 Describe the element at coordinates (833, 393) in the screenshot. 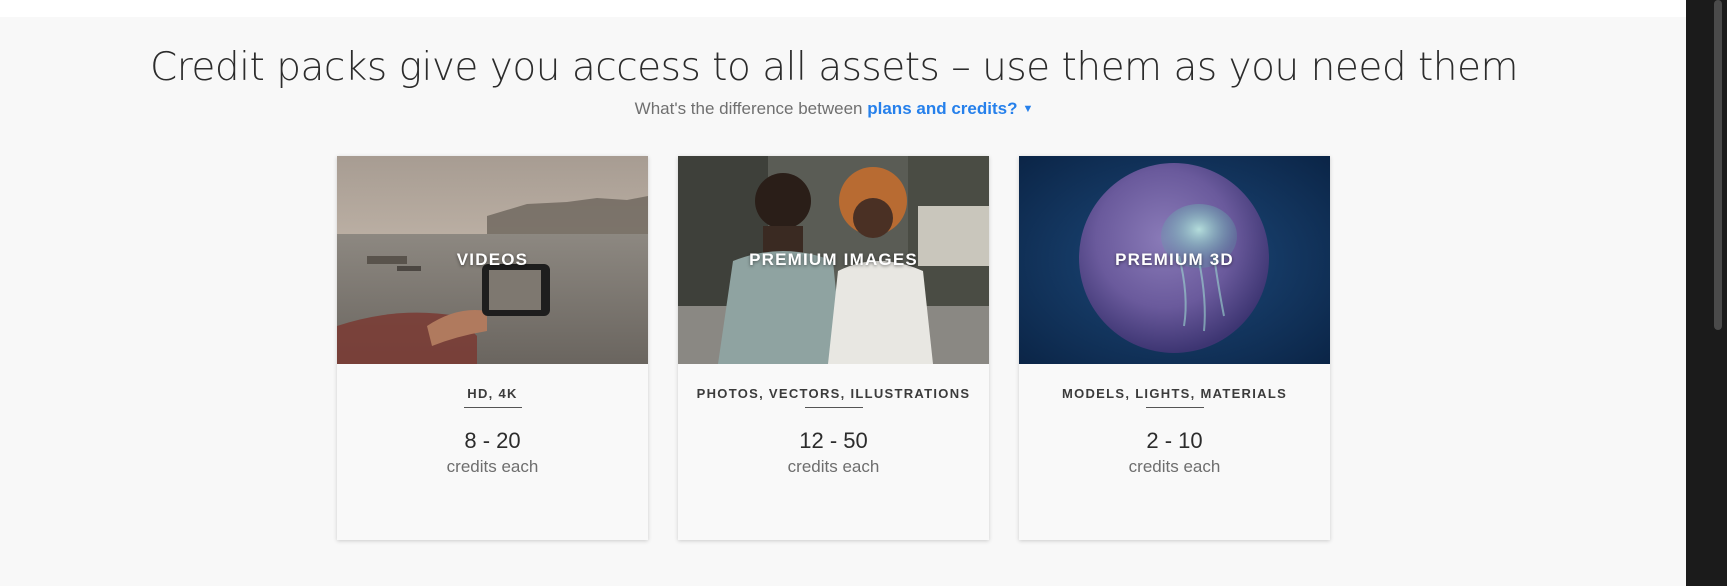

I see `card-types-premium-images: PHOTOS, VECTORS, ILLUSTRATIONS` at that location.